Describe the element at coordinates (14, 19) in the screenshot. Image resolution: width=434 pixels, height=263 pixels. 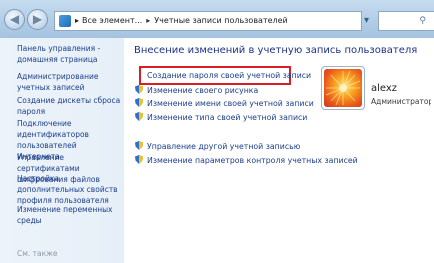
I see `back-arrow-icon: ◀` at that location.